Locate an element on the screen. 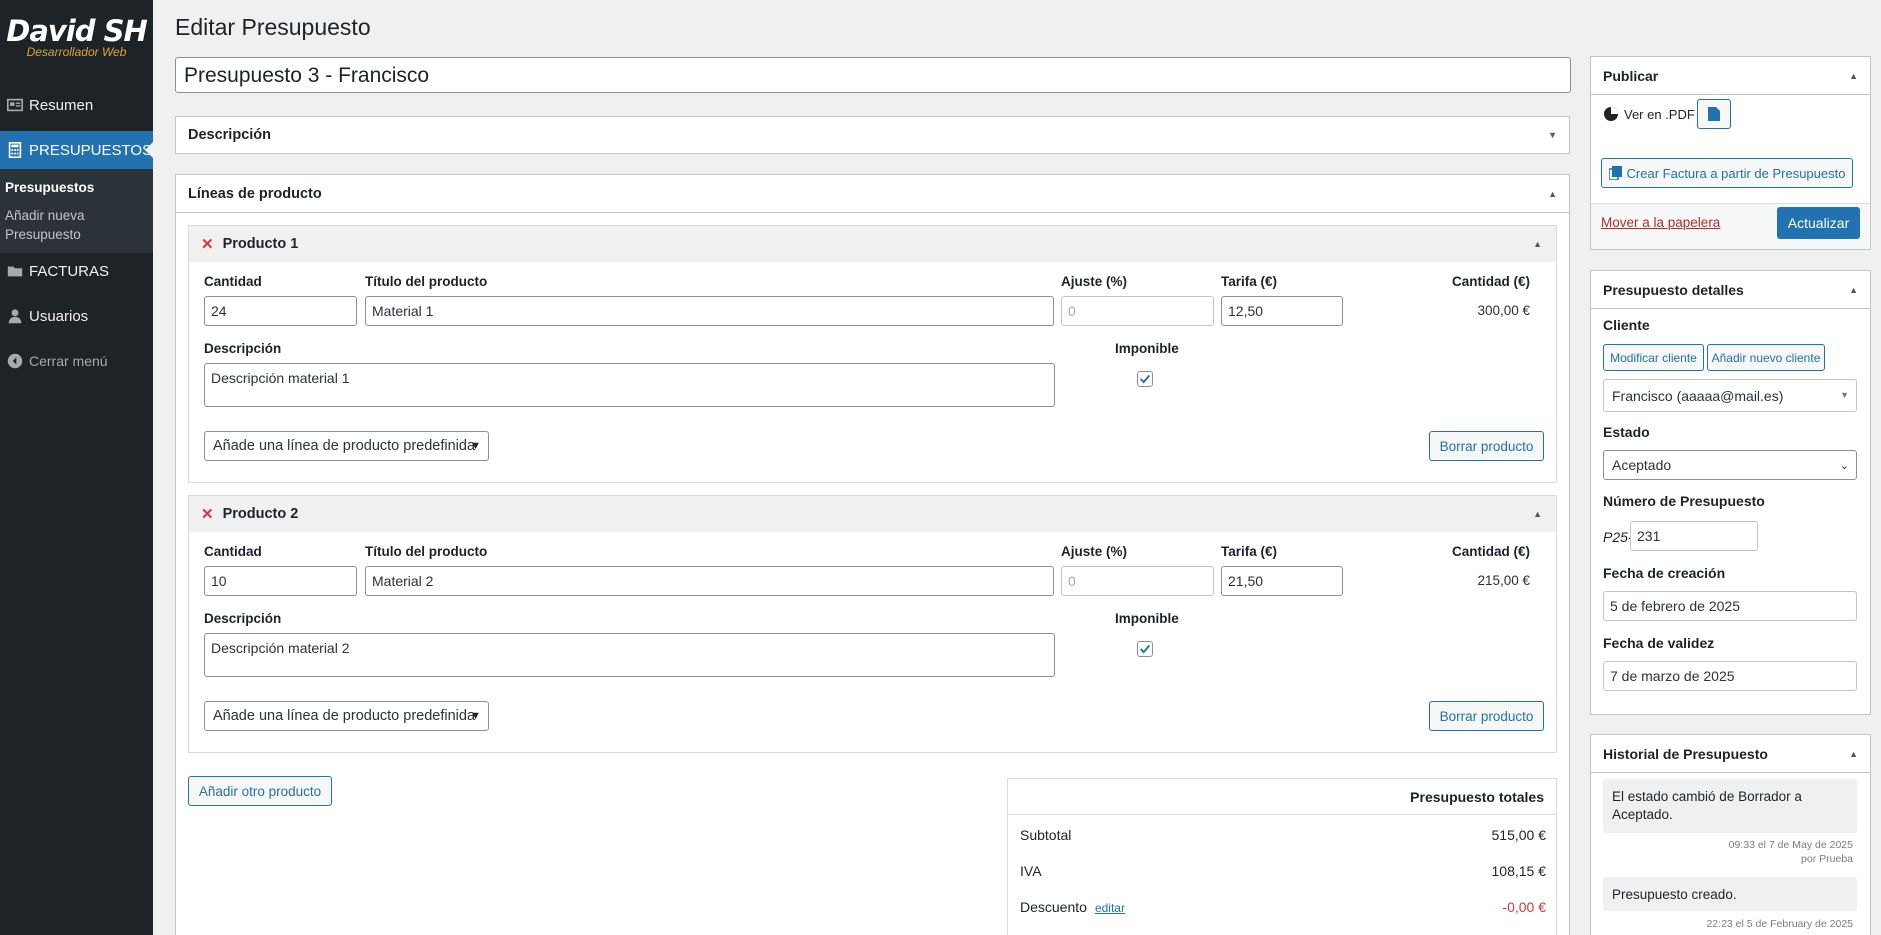 Image resolution: width=1881 pixels, height=935 pixels. collapse-menu-button: Cerrar menú is located at coordinates (76, 361).